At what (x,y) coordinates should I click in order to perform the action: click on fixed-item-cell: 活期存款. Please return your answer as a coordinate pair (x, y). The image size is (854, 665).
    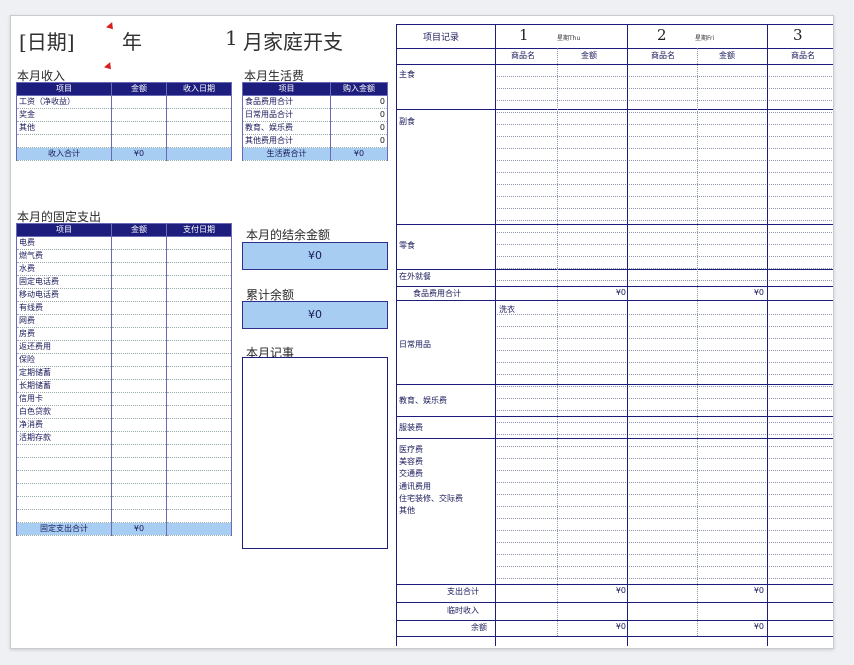
    Looking at the image, I should click on (64, 438).